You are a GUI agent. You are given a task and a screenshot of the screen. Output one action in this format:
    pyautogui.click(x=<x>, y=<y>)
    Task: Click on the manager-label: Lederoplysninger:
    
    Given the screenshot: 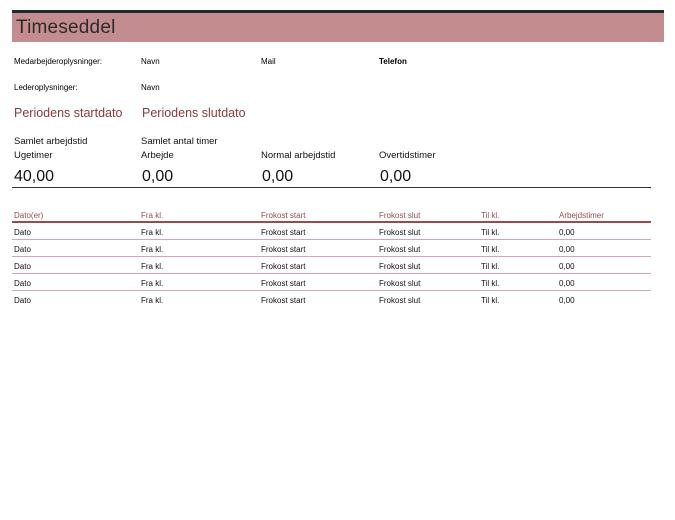 What is the action you would take?
    pyautogui.click(x=46, y=87)
    